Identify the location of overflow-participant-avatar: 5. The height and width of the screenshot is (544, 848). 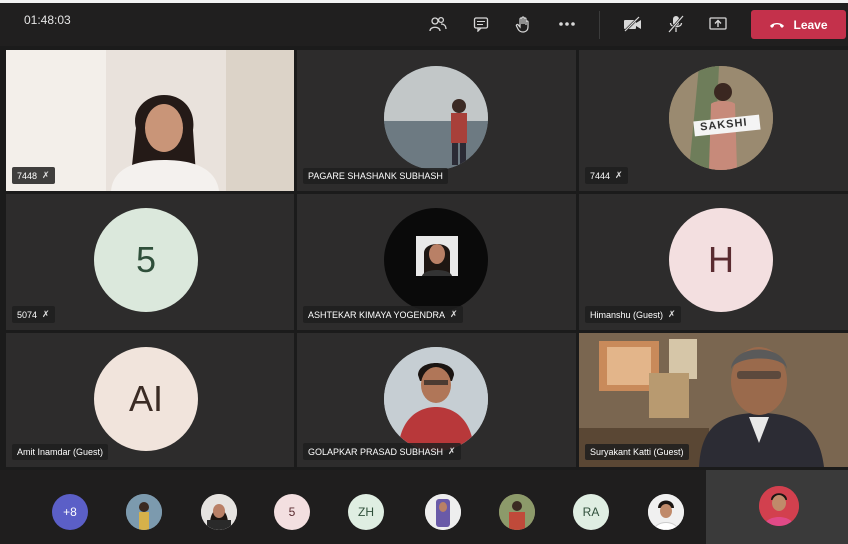
(292, 512).